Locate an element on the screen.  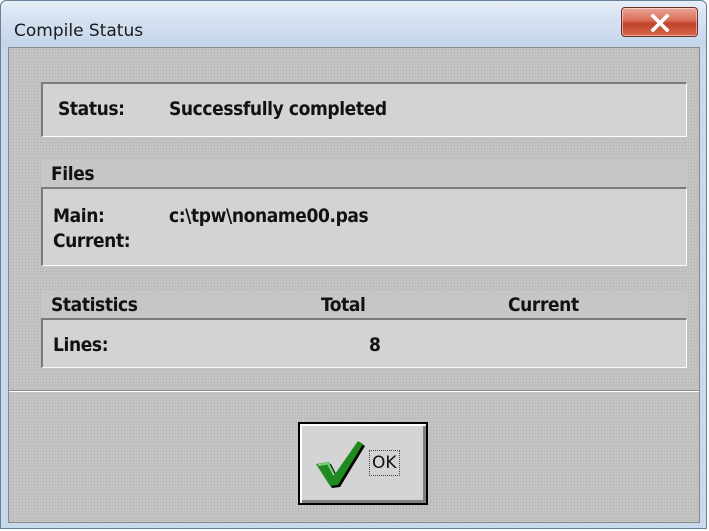
status-value: Successfully completed is located at coordinates (278, 109).